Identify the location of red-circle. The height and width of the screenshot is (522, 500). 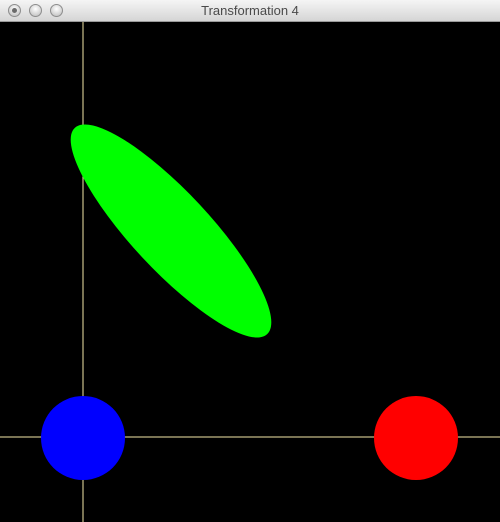
(416, 438).